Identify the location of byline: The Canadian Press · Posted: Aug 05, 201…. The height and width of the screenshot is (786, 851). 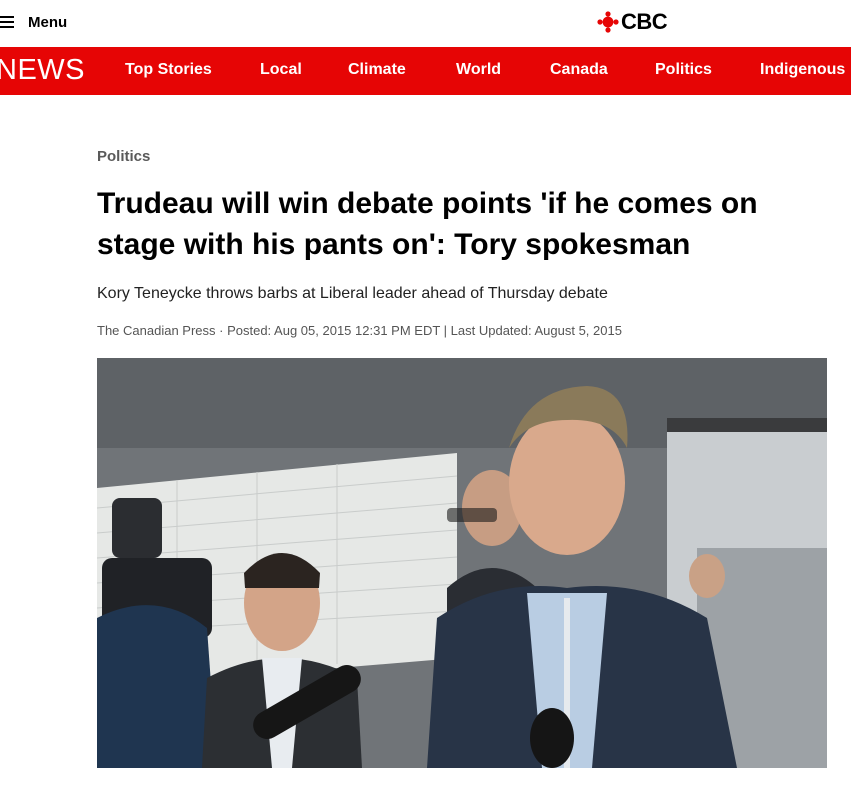
(359, 330).